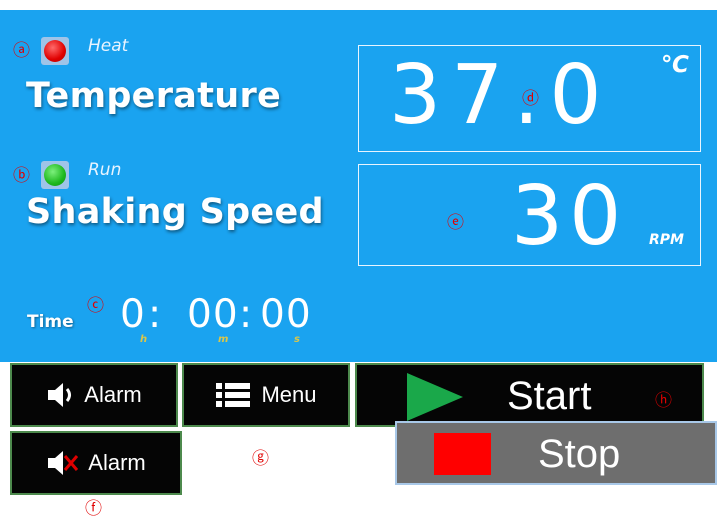  Describe the element at coordinates (579, 454) in the screenshot. I see `stop-label: Stop` at that location.